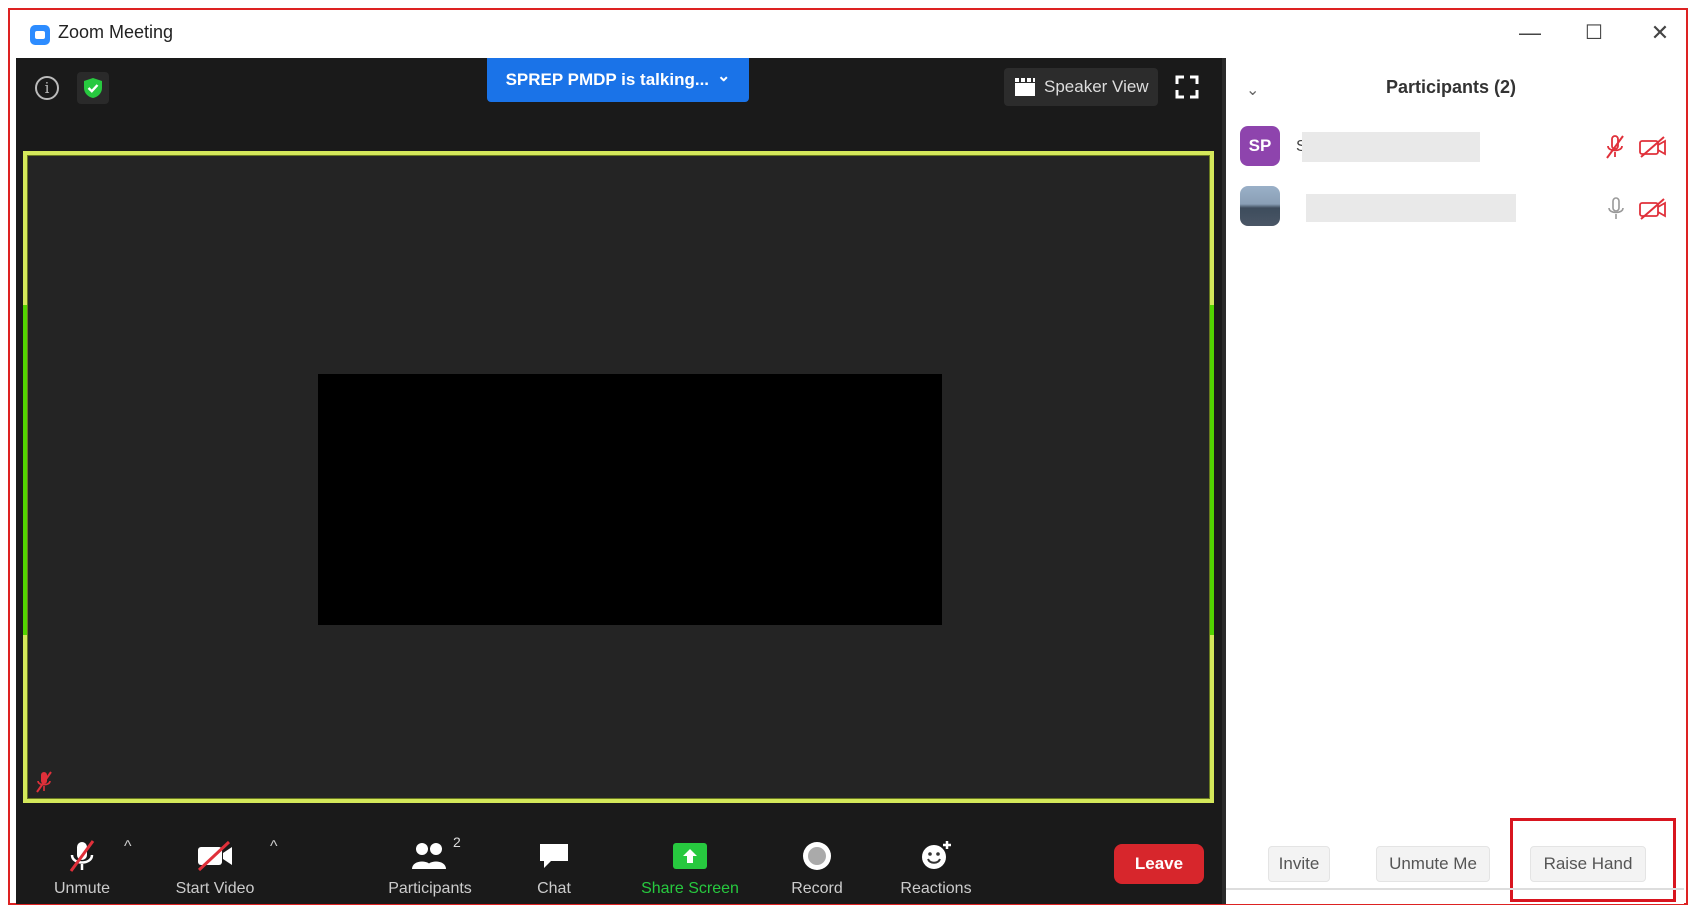 This screenshot has height=907, width=1690. I want to click on invite-button: Invite, so click(1299, 864).